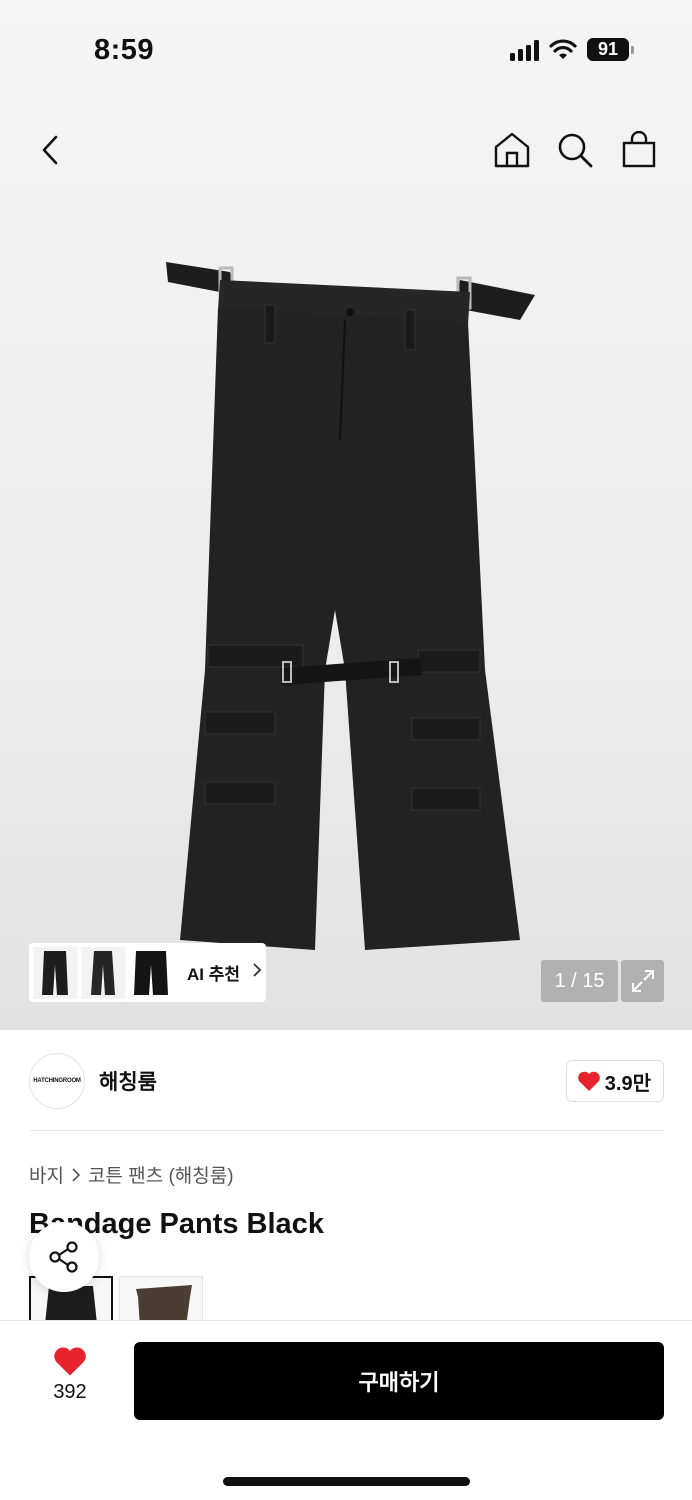 The height and width of the screenshot is (1500, 692). Describe the element at coordinates (161, 1174) in the screenshot. I see `breadcrumb-subcategory: 코튼 팬츠 (해칭룸)` at that location.